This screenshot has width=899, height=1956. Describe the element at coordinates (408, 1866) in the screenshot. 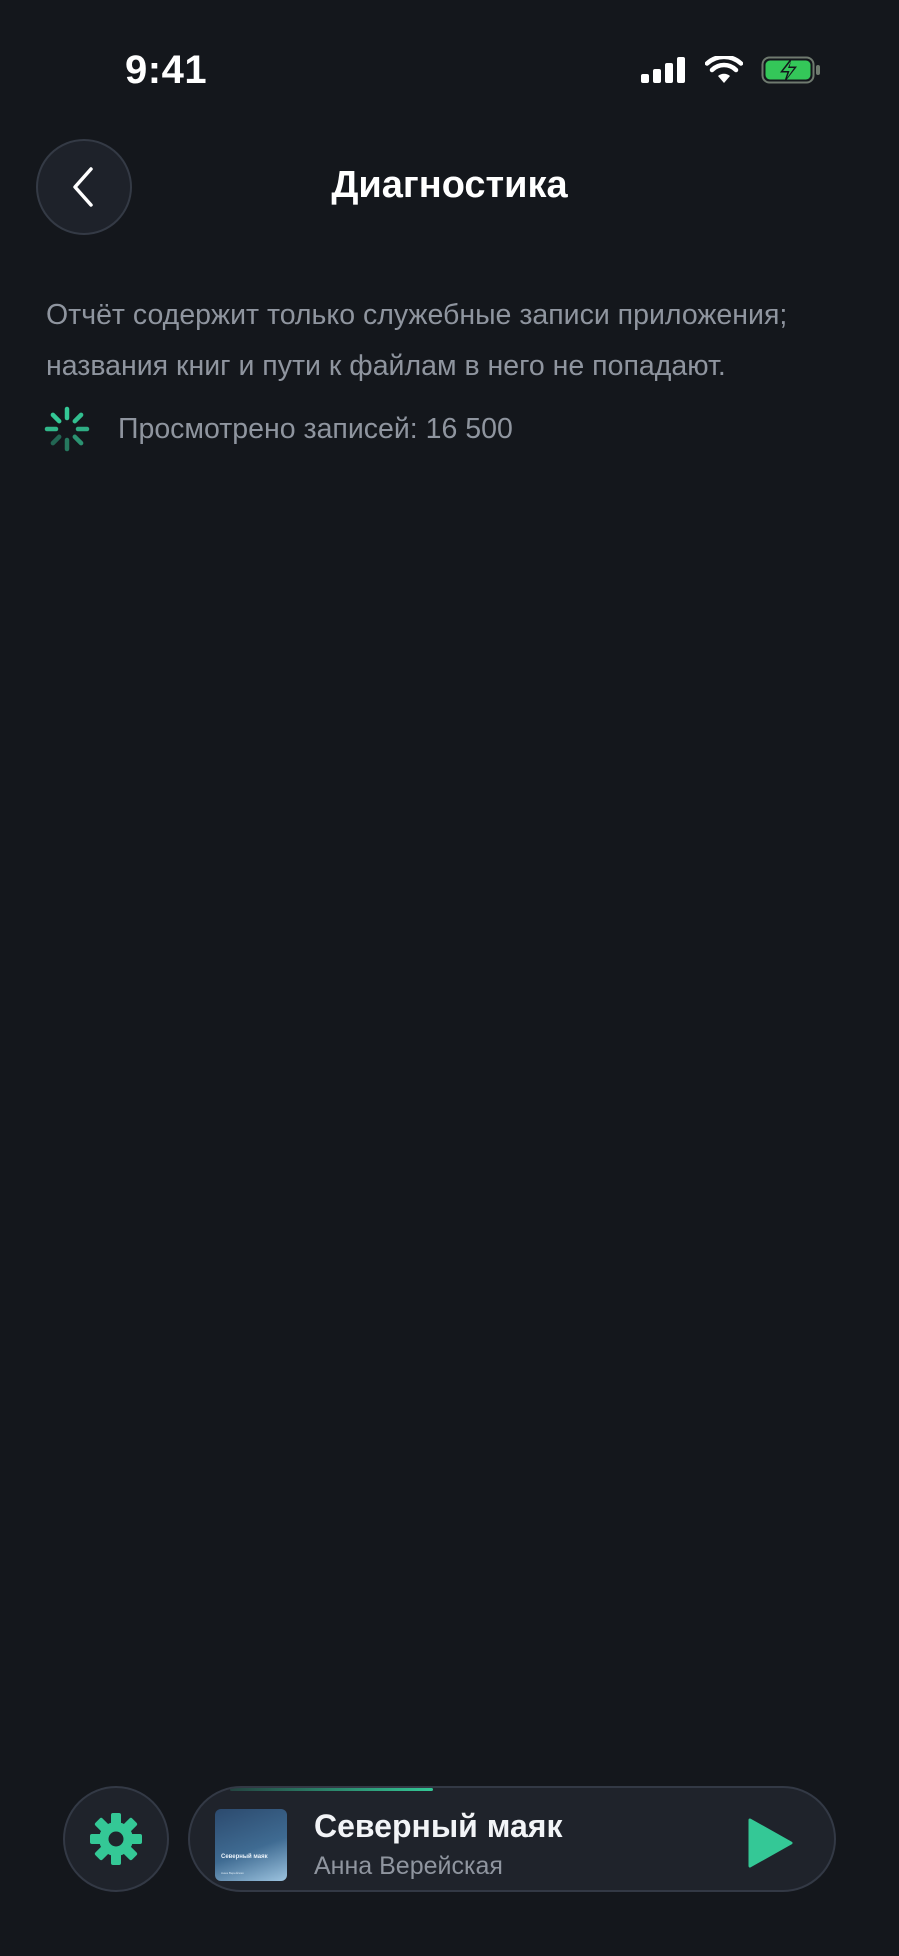

I see `track-author: Анна Верейская` at that location.